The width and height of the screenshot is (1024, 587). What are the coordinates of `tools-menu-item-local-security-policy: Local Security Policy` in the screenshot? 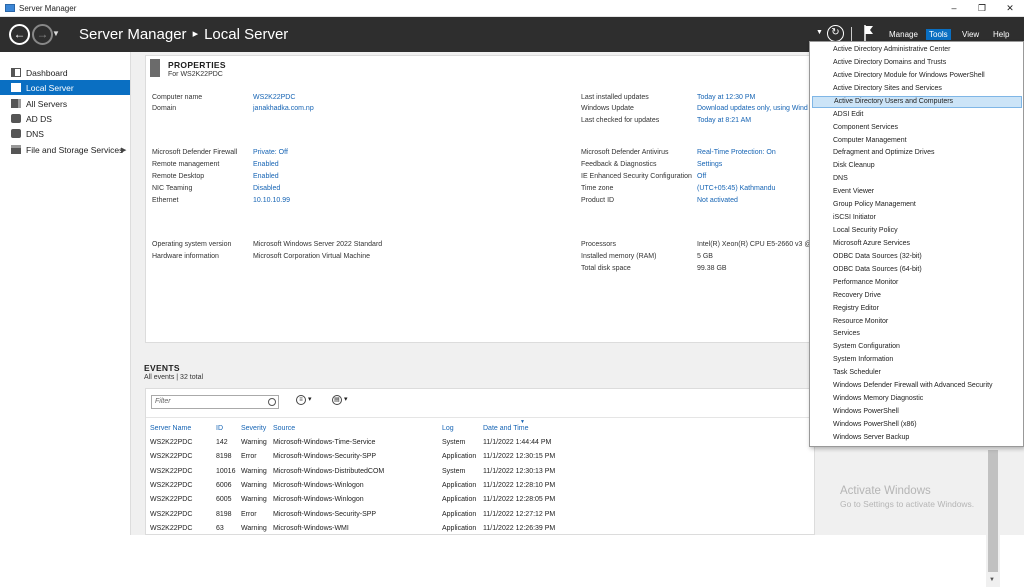 It's located at (917, 231).